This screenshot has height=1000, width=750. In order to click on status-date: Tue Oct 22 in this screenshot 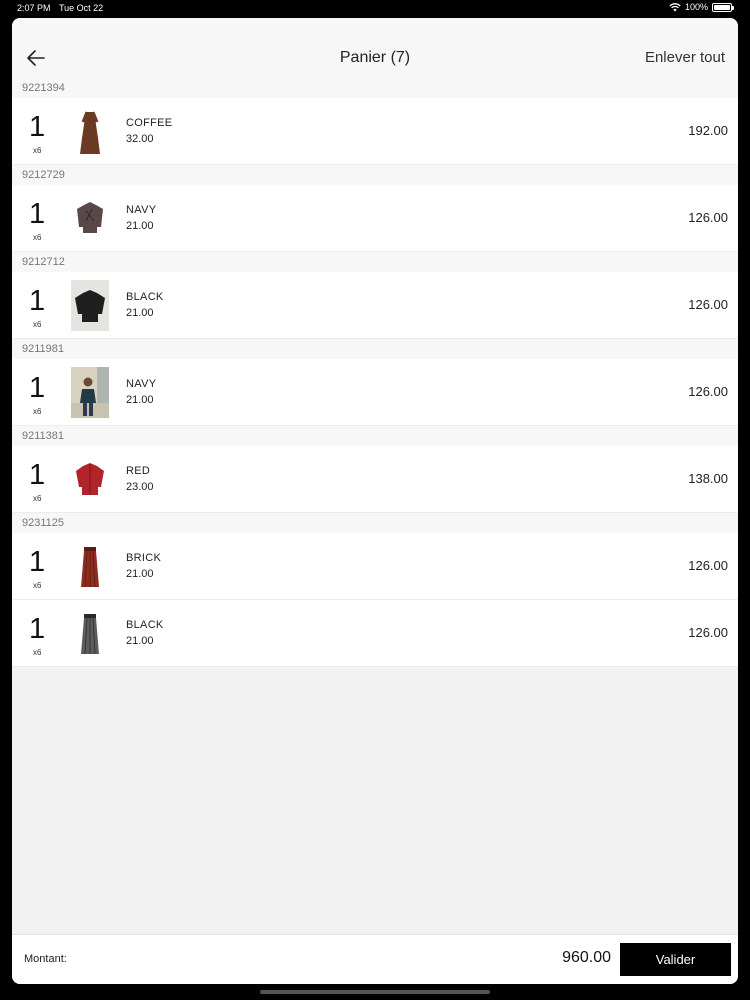, I will do `click(81, 8)`.